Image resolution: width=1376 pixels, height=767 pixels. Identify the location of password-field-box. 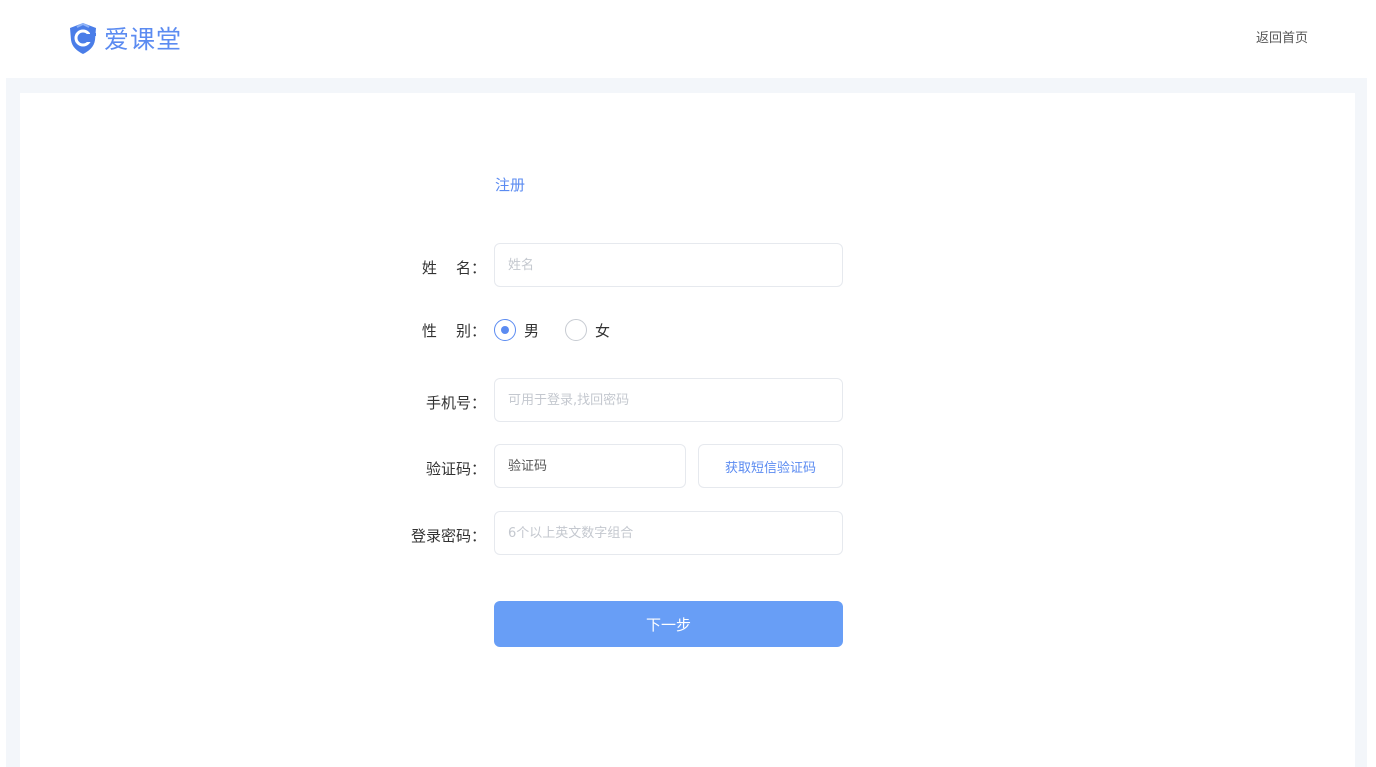
(668, 533).